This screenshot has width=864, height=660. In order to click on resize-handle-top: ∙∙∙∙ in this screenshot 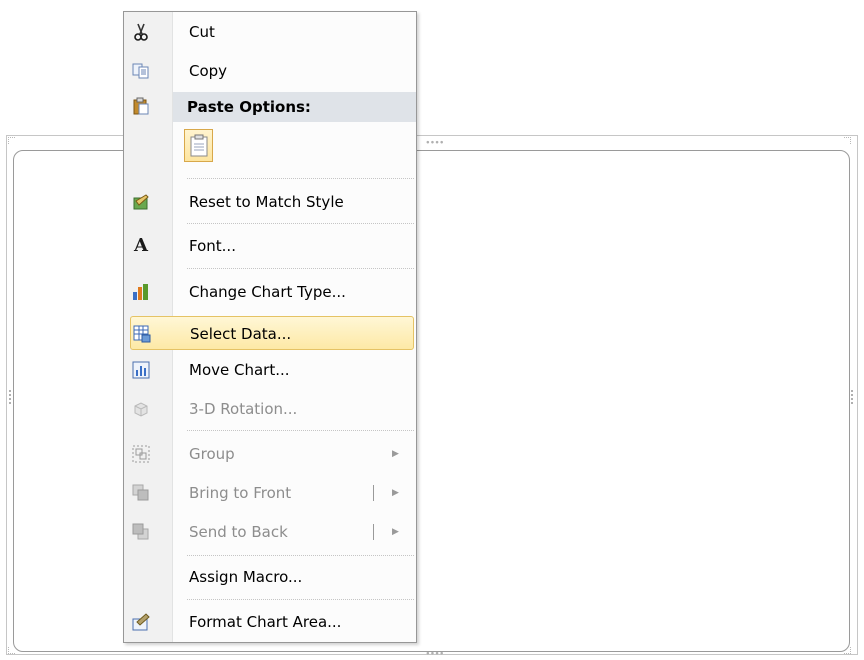, I will do `click(435, 143)`.